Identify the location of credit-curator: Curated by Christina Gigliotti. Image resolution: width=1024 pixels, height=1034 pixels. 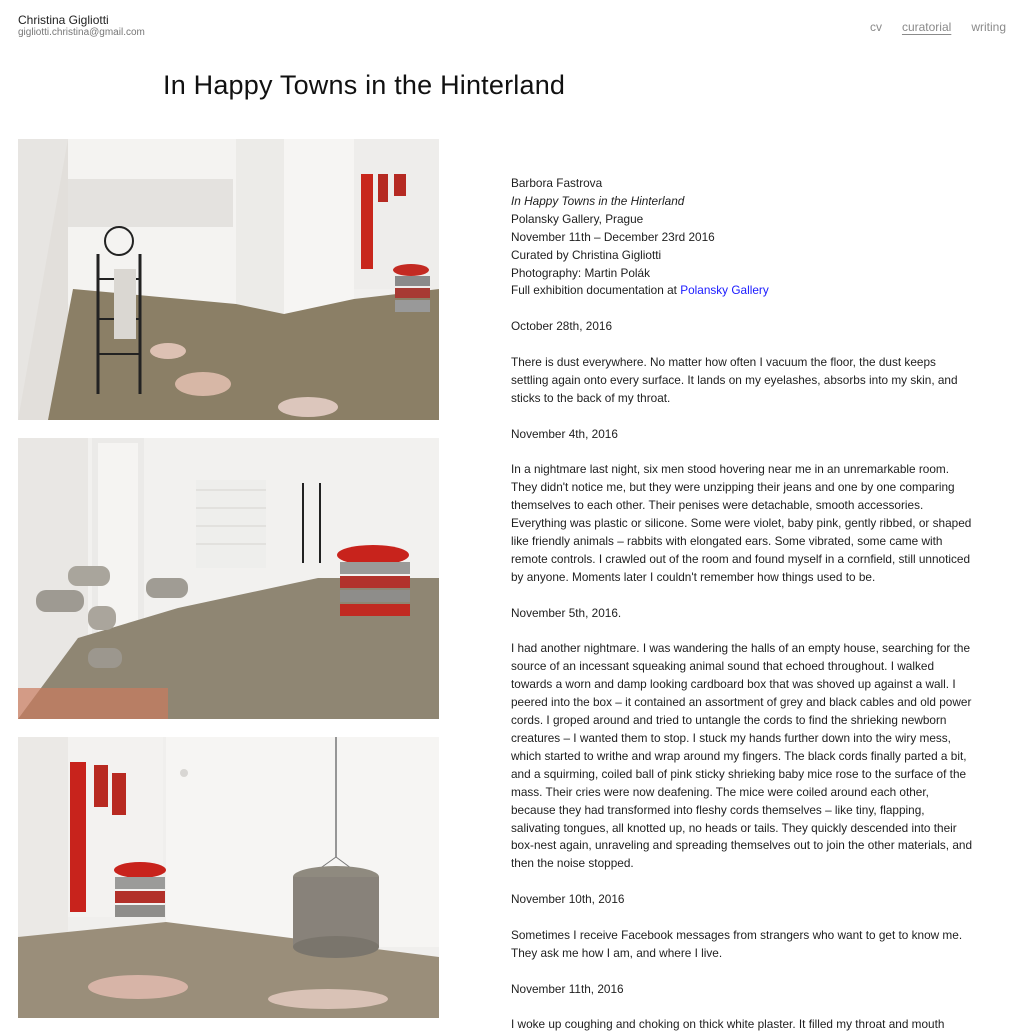
(586, 254).